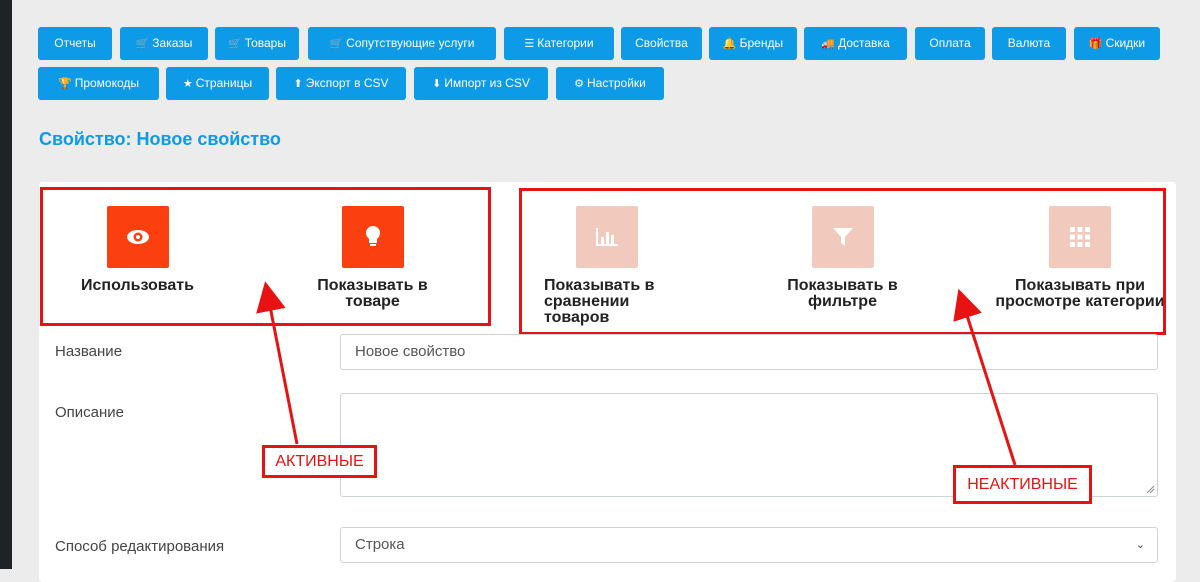 This screenshot has width=1200, height=582. What do you see at coordinates (1022, 484) in the screenshot?
I see `inactive-callout: НЕАКТИВНЫЕ` at bounding box center [1022, 484].